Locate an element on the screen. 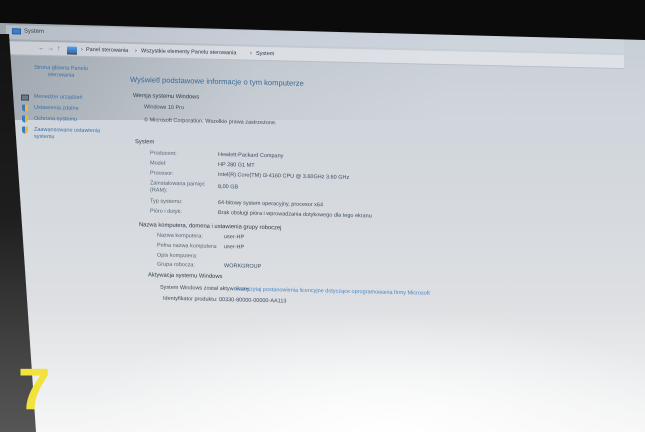 The height and width of the screenshot is (432, 645). full-computer-name-value: user-HP is located at coordinates (234, 247).